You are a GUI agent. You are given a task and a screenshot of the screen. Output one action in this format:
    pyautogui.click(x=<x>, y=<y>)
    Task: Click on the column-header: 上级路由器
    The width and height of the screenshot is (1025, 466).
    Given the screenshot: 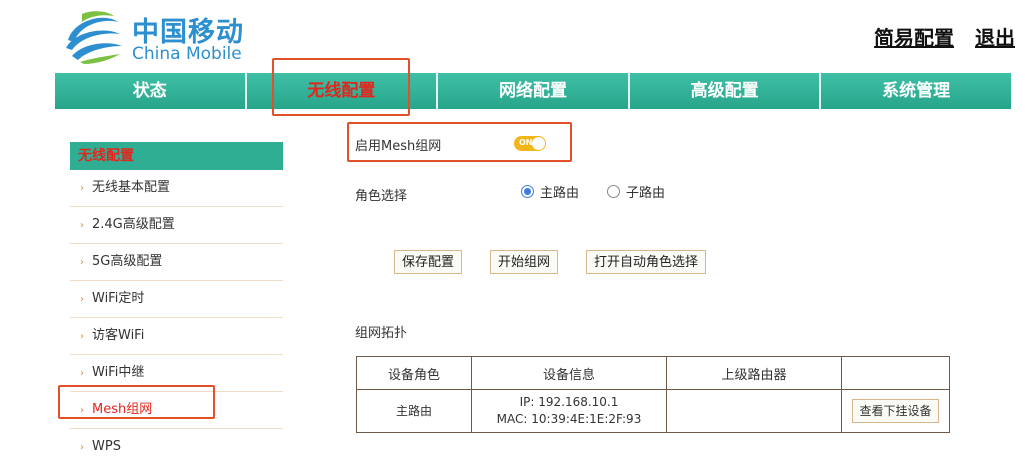 What is the action you would take?
    pyautogui.click(x=754, y=373)
    